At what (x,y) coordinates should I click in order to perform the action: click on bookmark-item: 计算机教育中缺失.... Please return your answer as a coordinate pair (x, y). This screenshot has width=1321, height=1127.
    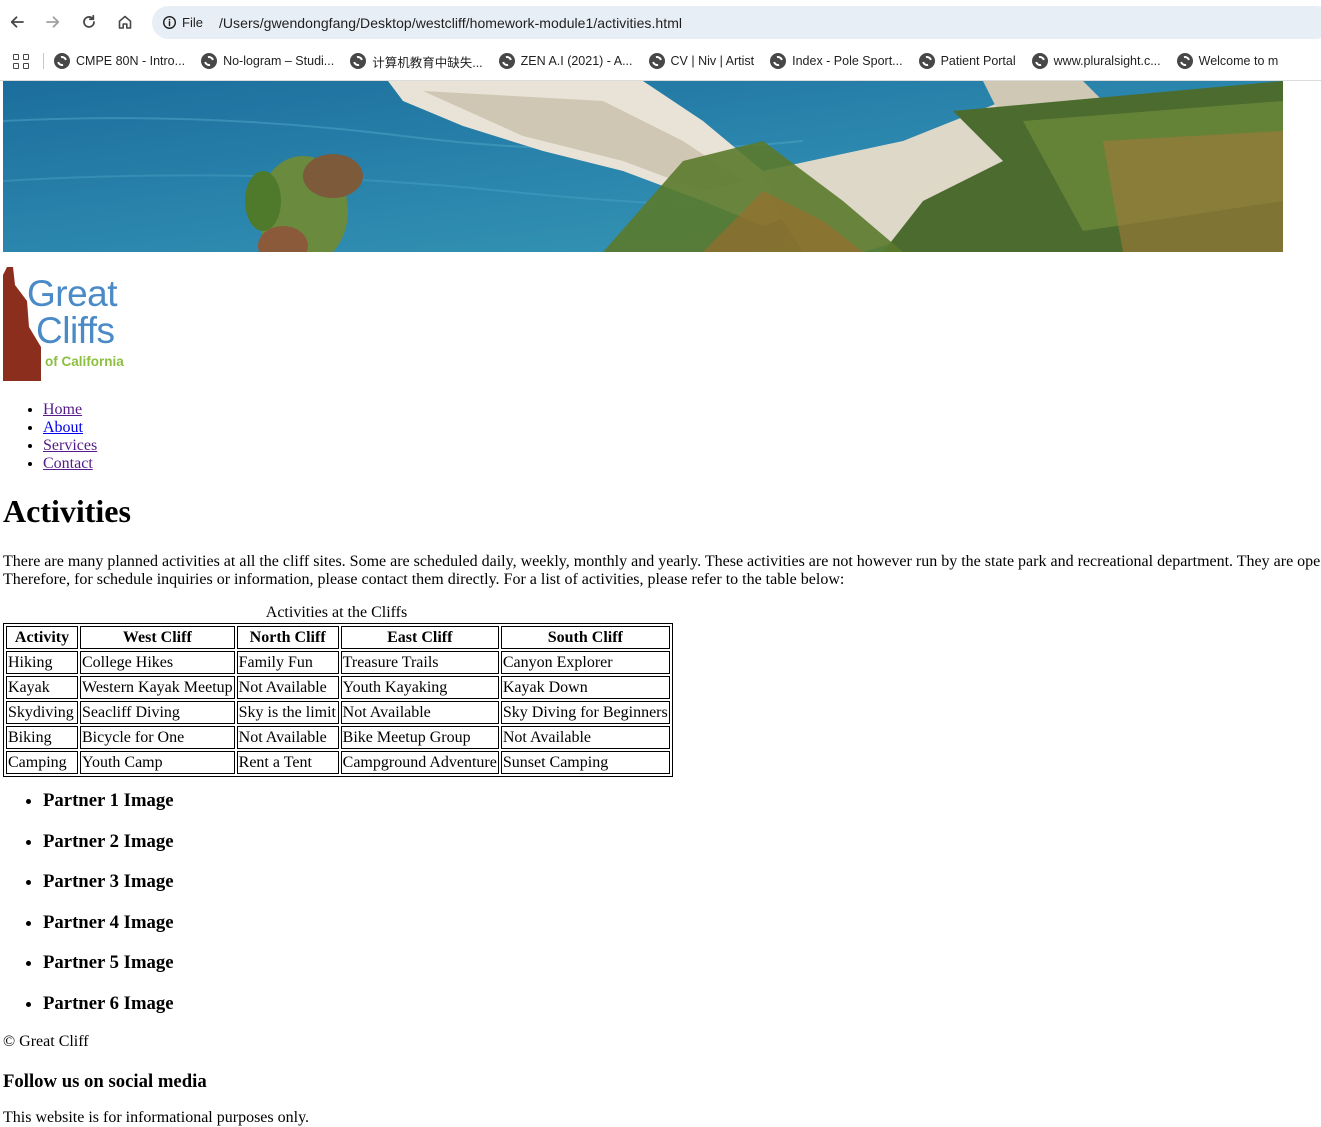
    Looking at the image, I should click on (416, 61).